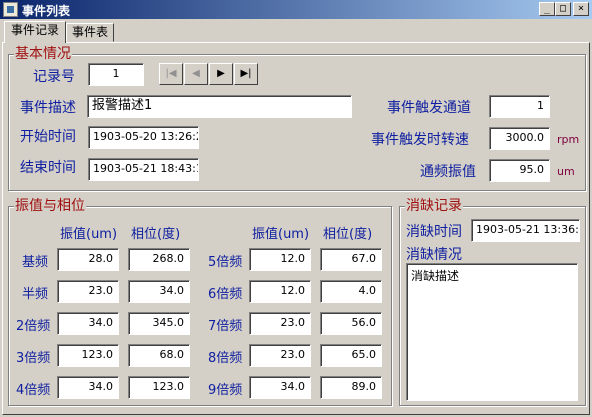 Image resolution: width=592 pixels, height=417 pixels. I want to click on start-time-field: 1903-05-20 13:26:23, so click(143, 137).